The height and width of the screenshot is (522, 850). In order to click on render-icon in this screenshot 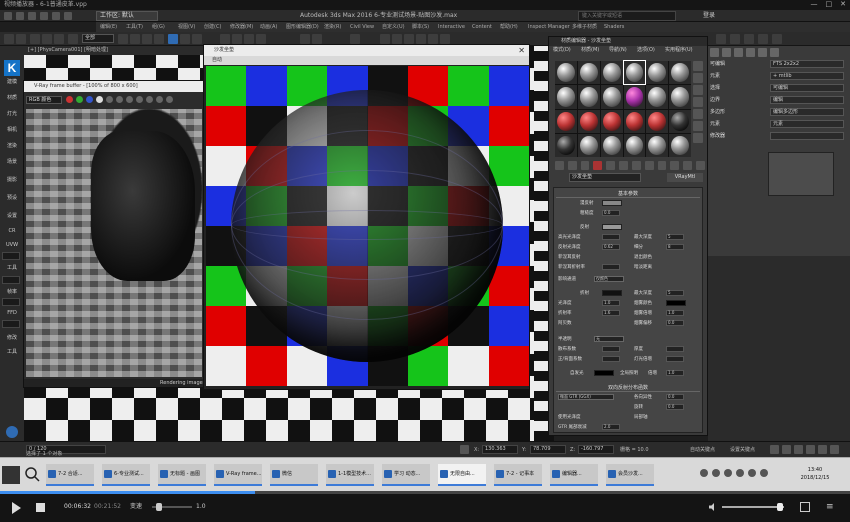, I will do `click(445, 39)`.